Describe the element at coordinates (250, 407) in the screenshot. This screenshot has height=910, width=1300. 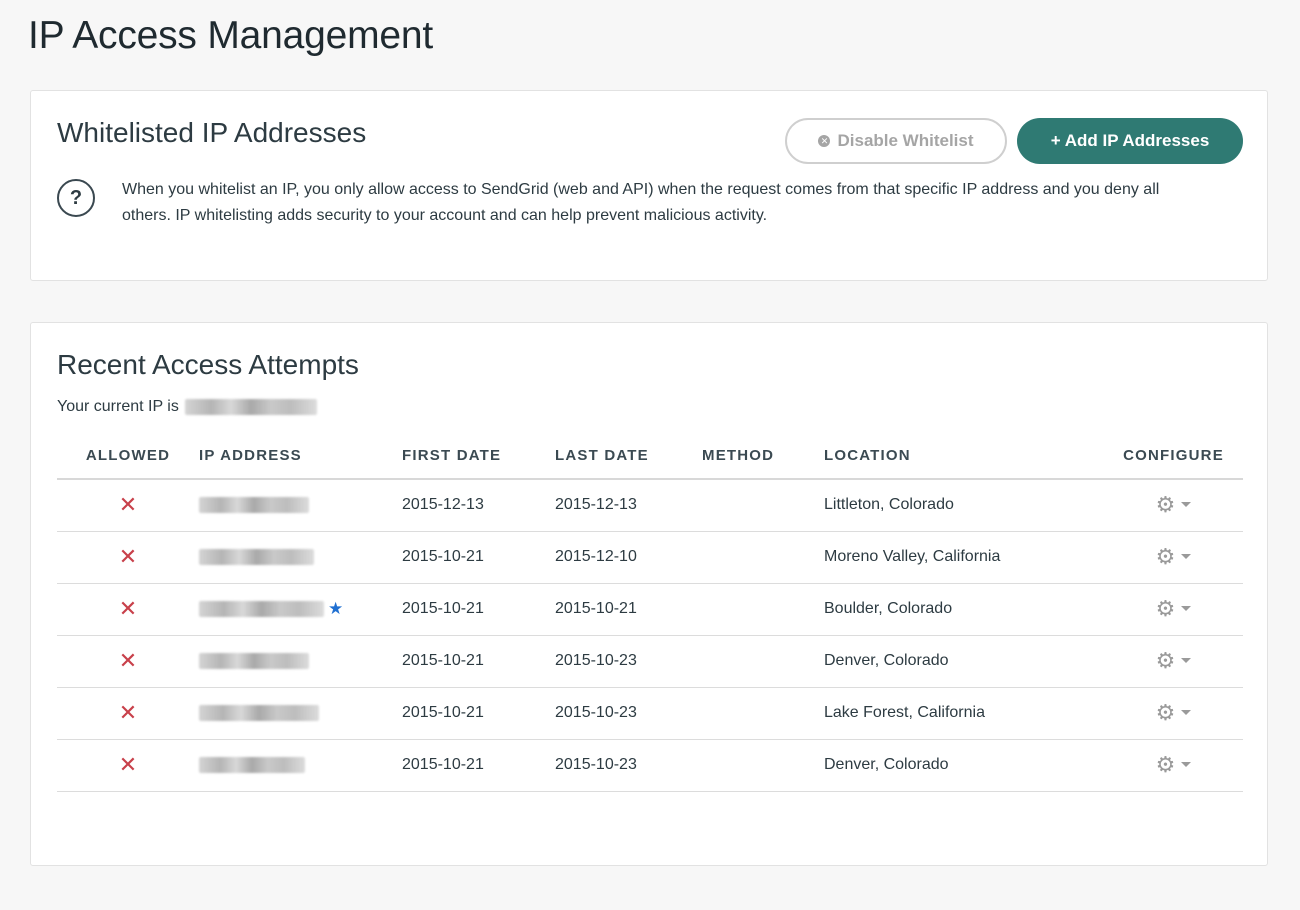
I see `current-ip-redacted` at that location.